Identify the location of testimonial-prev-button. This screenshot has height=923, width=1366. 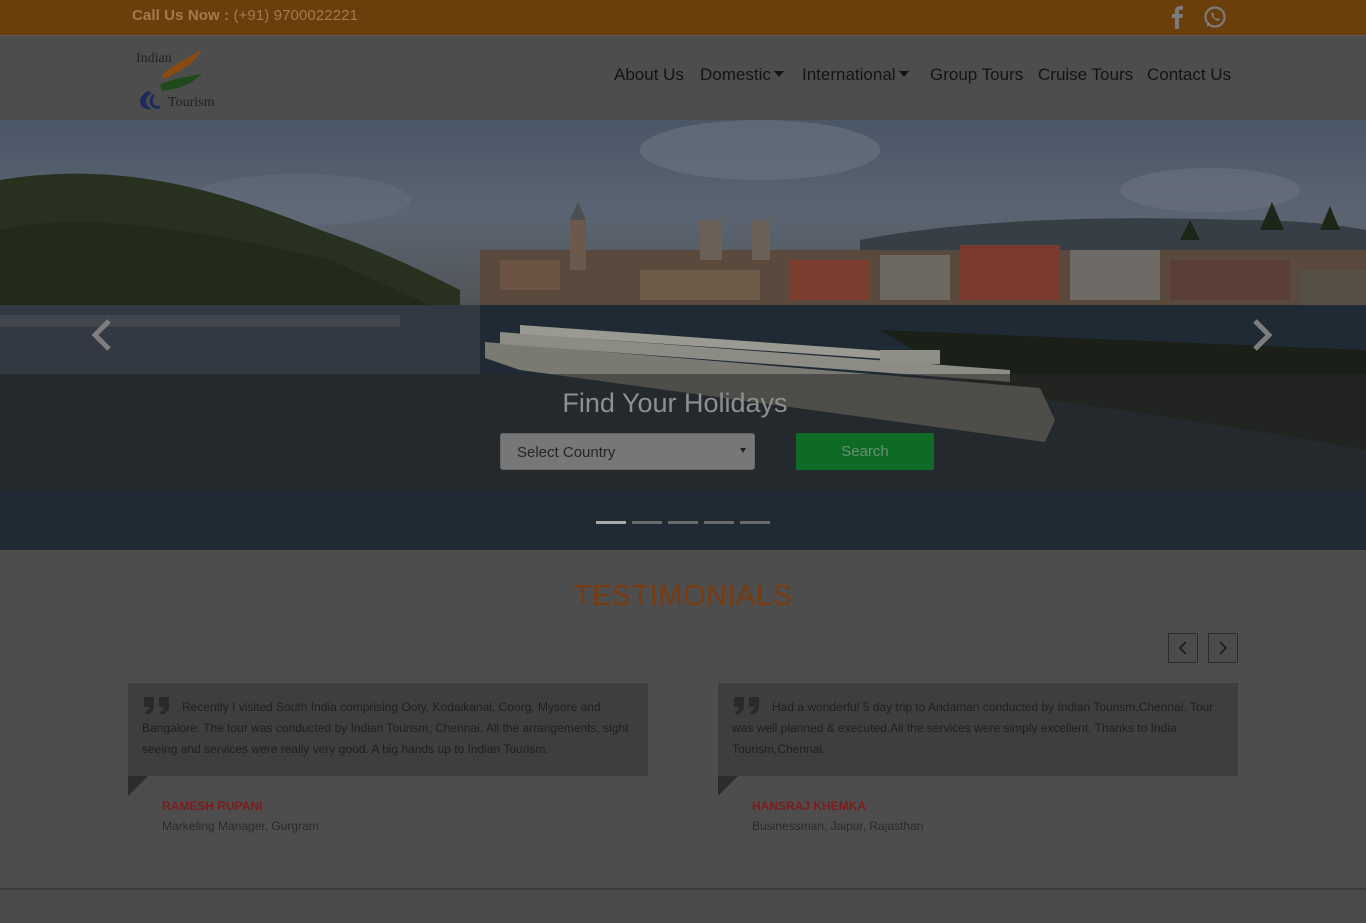
(1183, 648).